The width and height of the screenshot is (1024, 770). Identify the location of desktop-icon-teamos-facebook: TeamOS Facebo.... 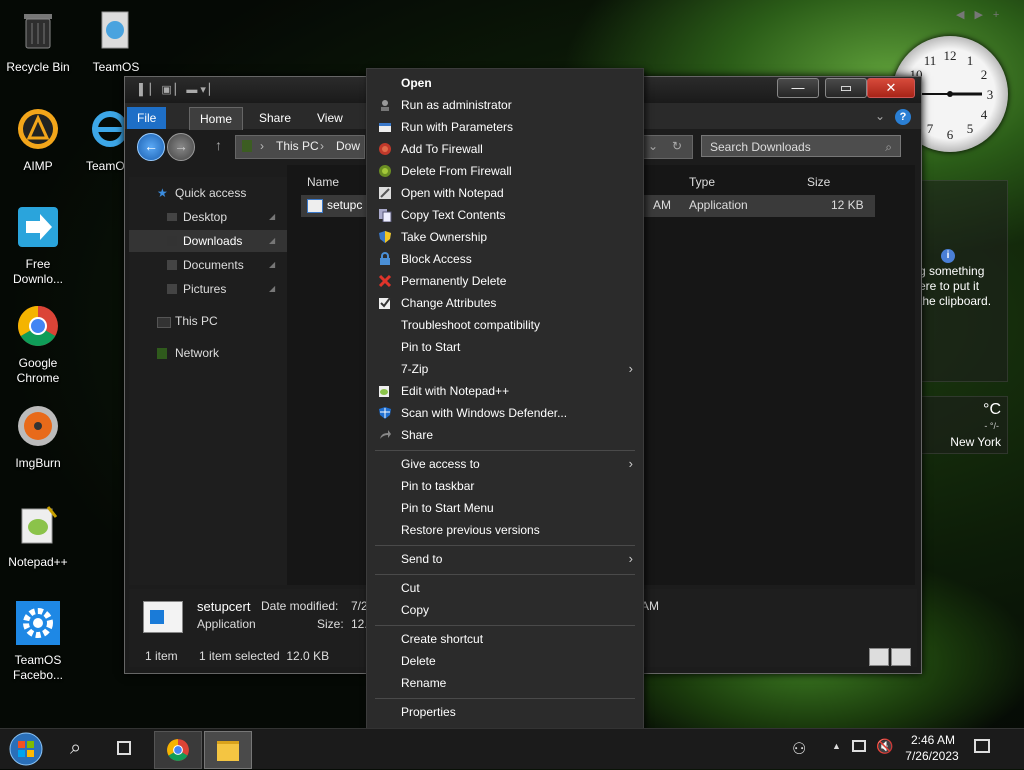
(38, 642).